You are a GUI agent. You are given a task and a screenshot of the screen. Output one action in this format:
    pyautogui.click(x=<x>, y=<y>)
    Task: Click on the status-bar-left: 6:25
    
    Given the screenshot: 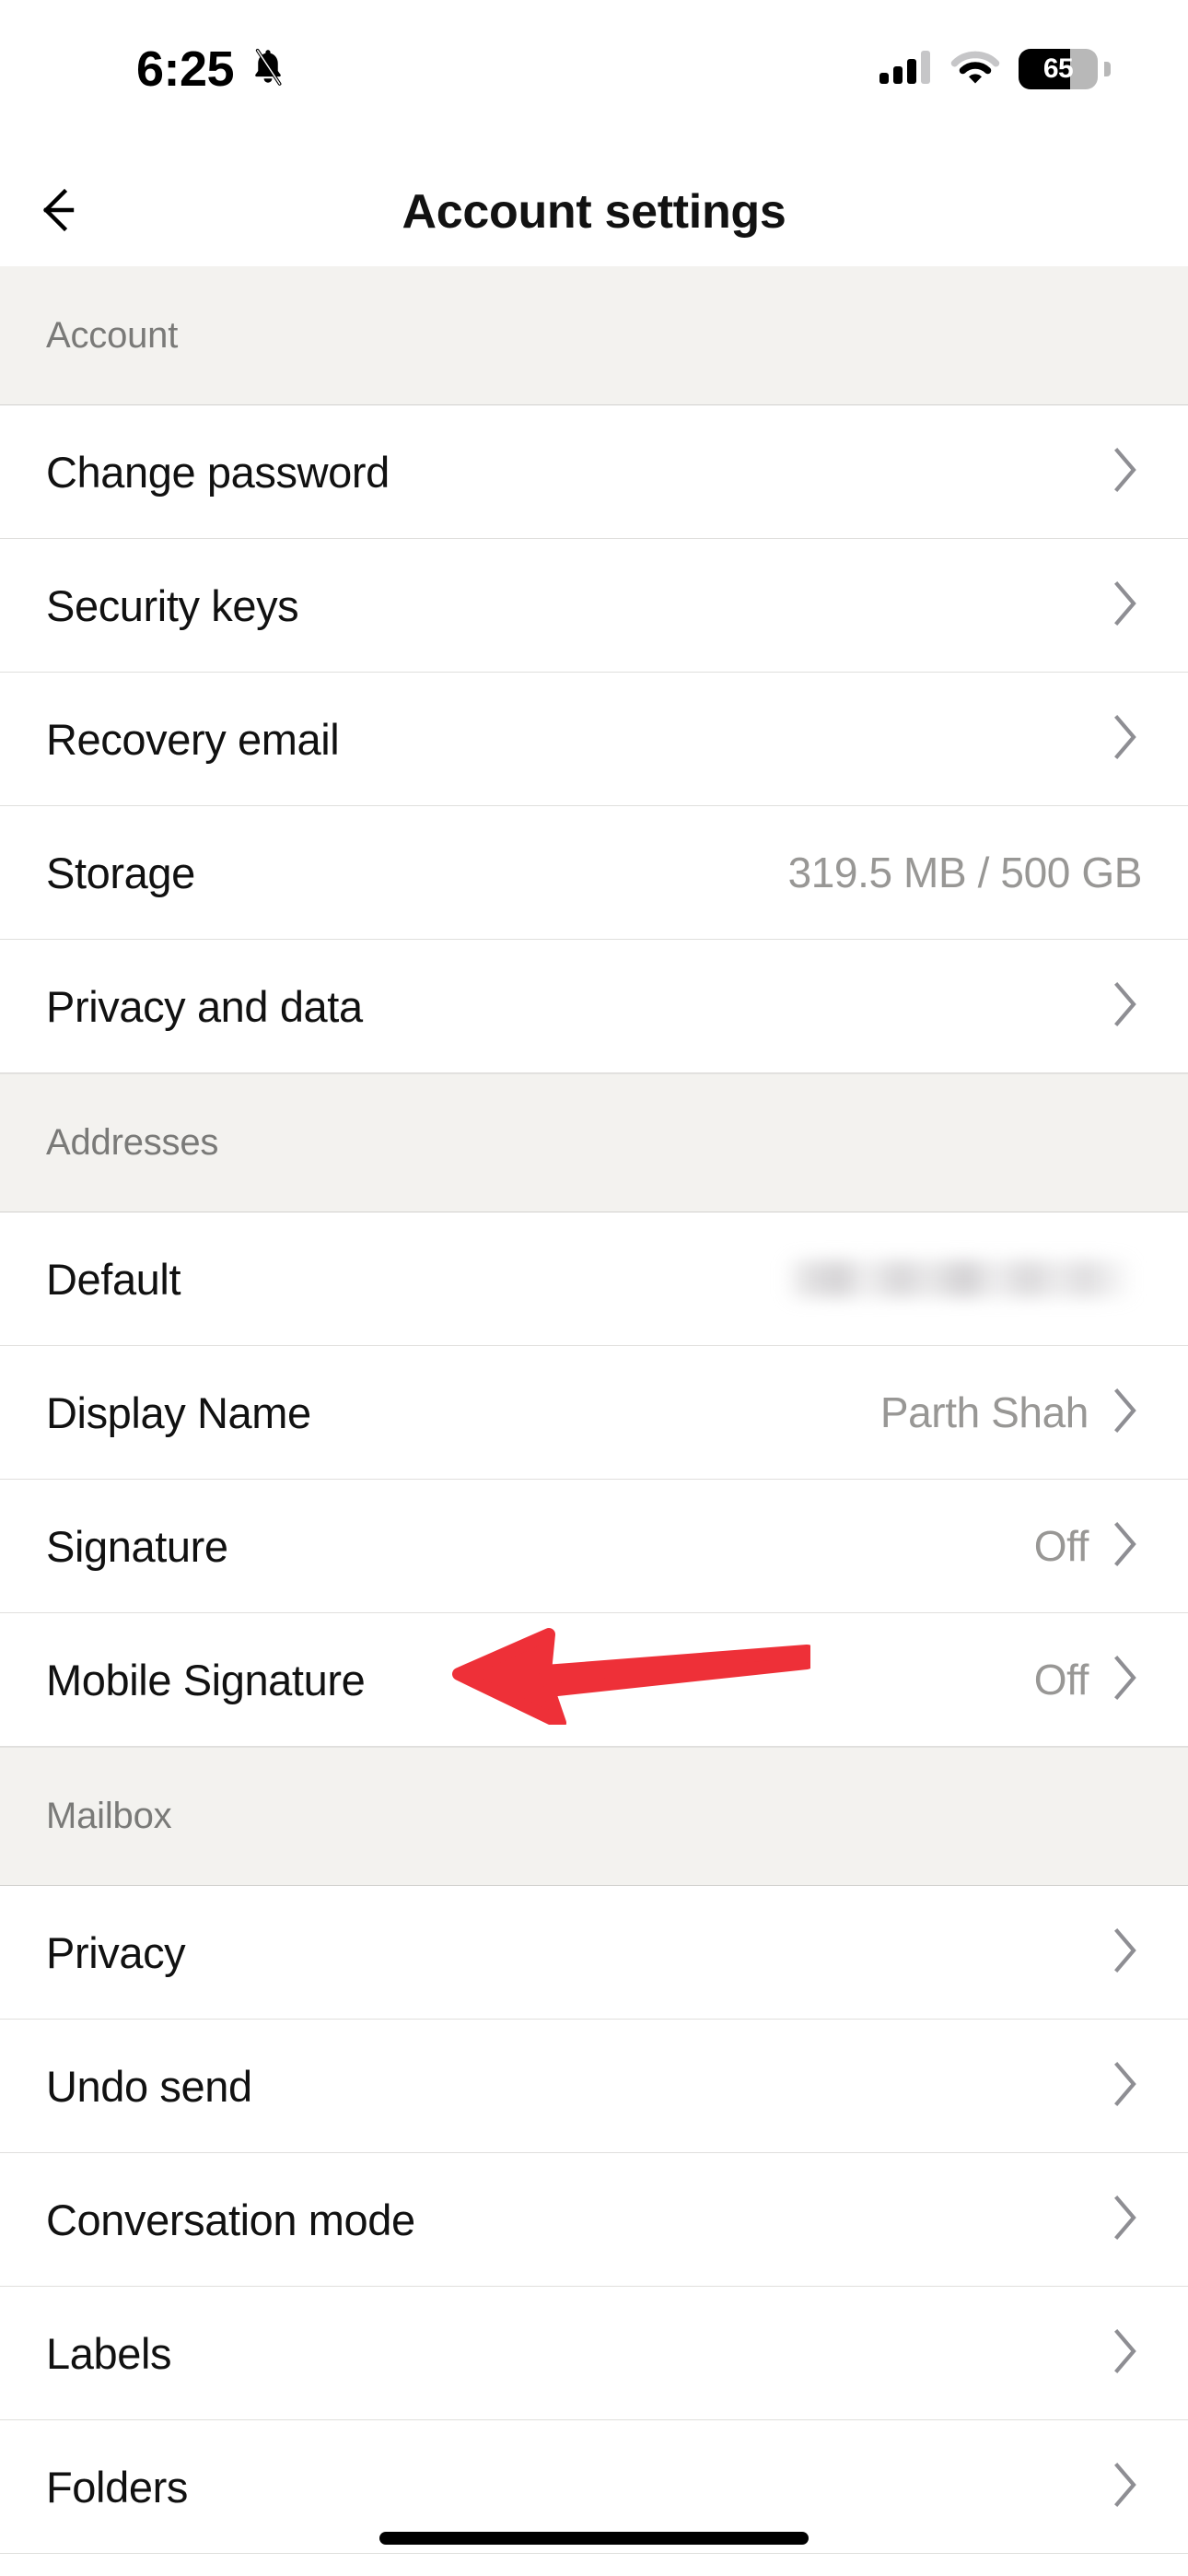 What is the action you would take?
    pyautogui.click(x=212, y=69)
    